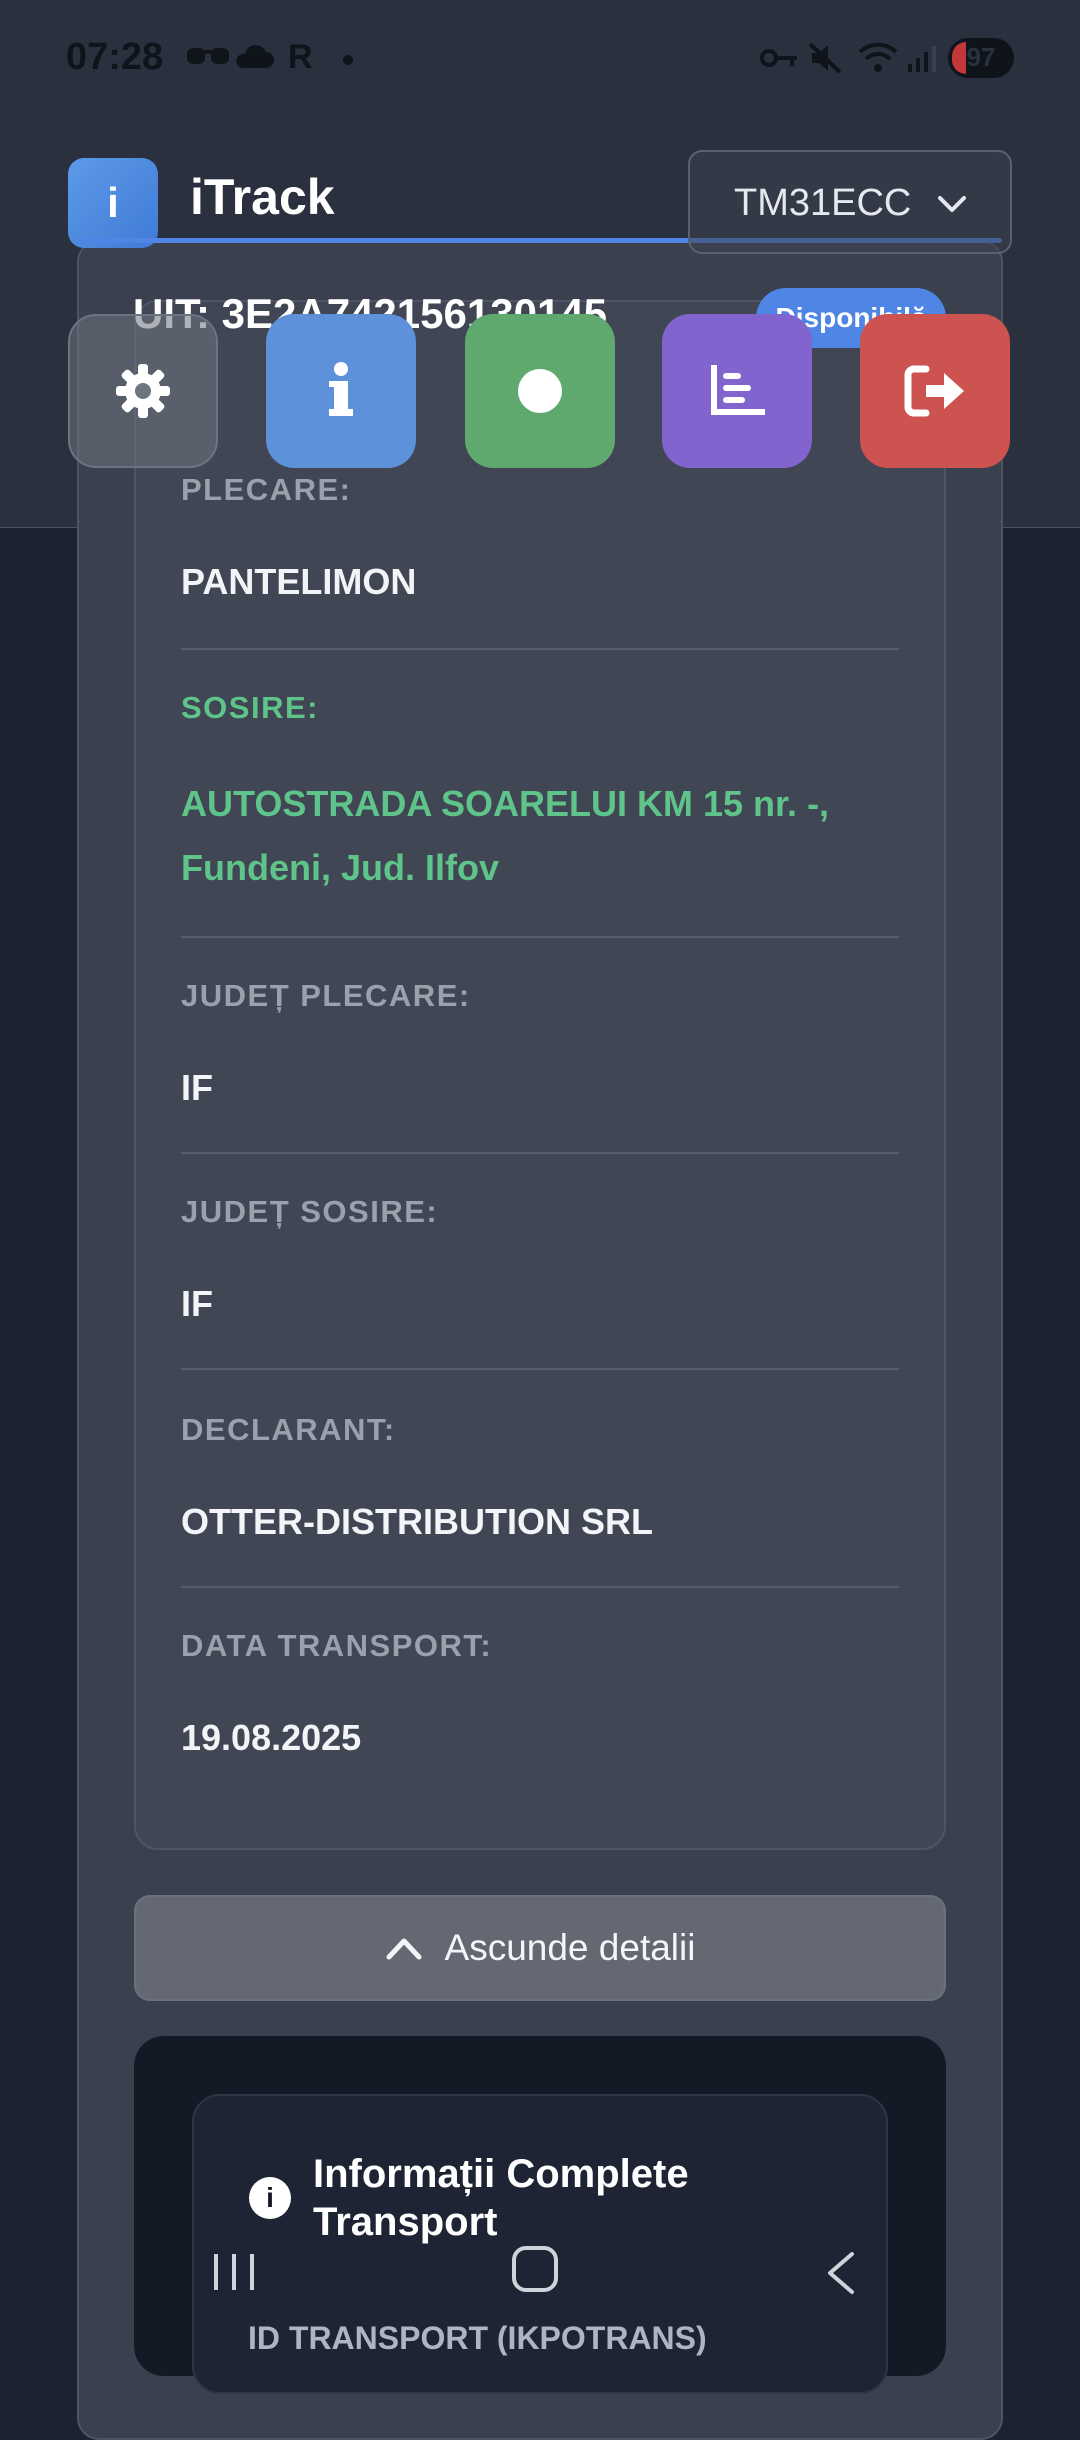 This screenshot has height=2440, width=1080. I want to click on status-time: 07:28, so click(115, 57).